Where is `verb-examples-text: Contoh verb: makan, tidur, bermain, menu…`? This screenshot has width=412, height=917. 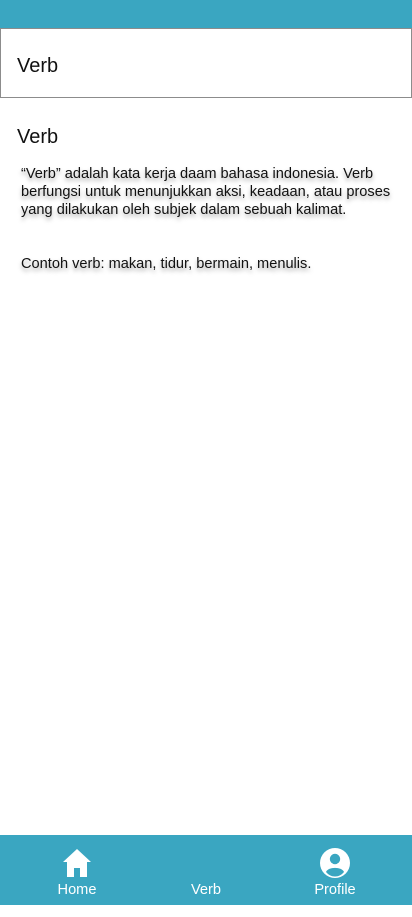
verb-examples-text: Contoh verb: makan, tidur, bermain, menu… is located at coordinates (166, 264).